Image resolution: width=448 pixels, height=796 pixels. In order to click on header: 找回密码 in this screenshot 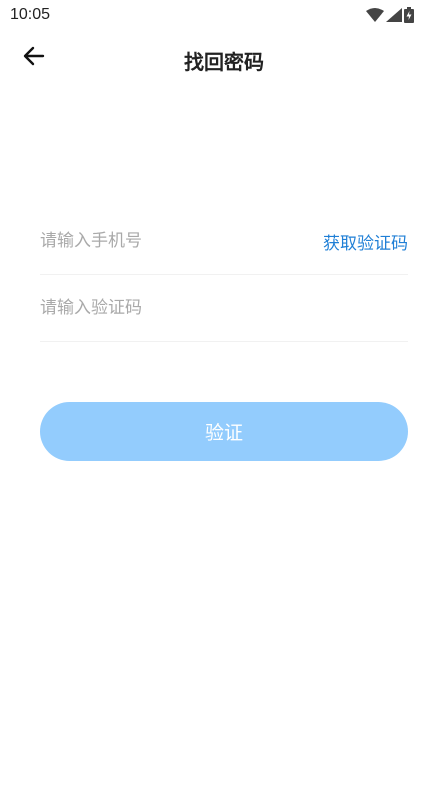, I will do `click(224, 59)`.